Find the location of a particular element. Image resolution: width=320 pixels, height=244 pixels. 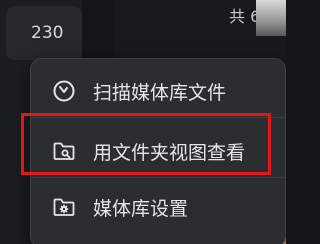

menu-item-scan-library: 扫描媒体库文件 is located at coordinates (138, 91).